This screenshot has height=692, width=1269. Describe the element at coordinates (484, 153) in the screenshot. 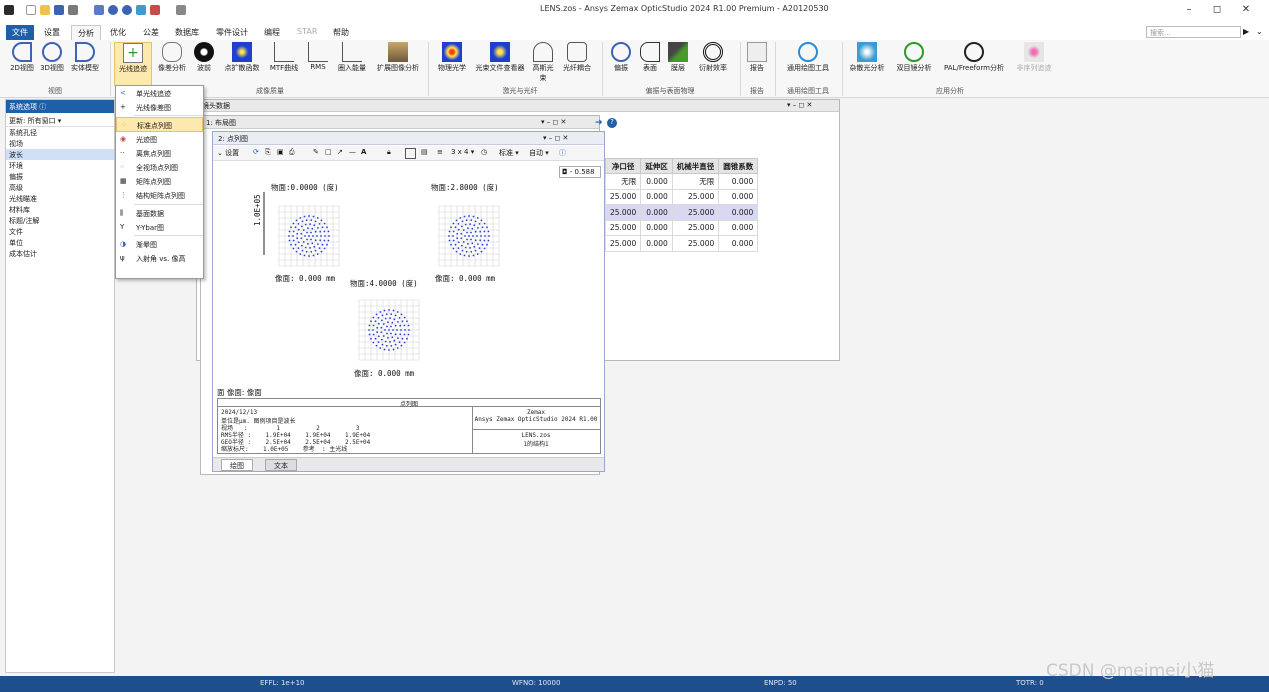

I see `clock-icon: ◷` at that location.